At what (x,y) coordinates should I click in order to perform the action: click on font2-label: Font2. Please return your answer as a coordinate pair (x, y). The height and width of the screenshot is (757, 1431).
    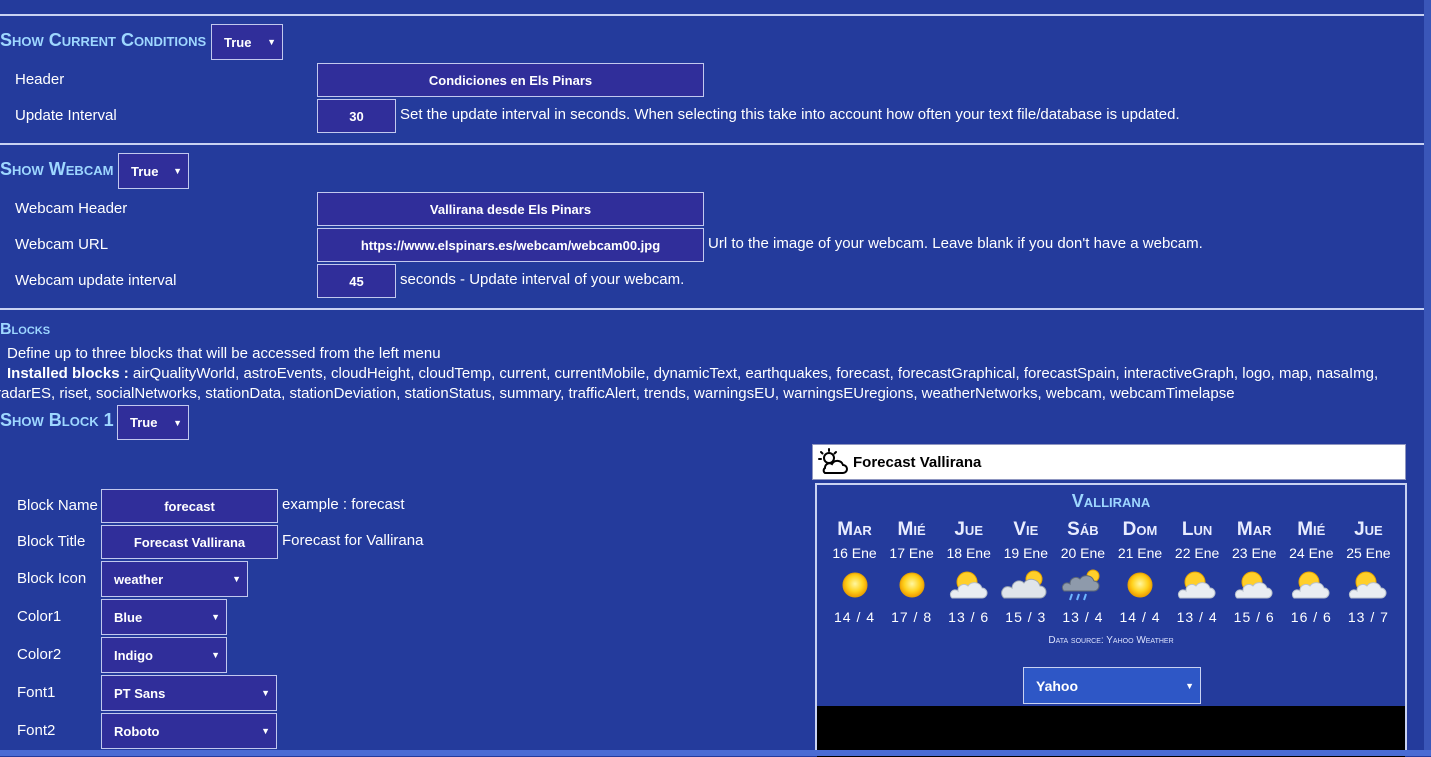
    Looking at the image, I should click on (36, 730).